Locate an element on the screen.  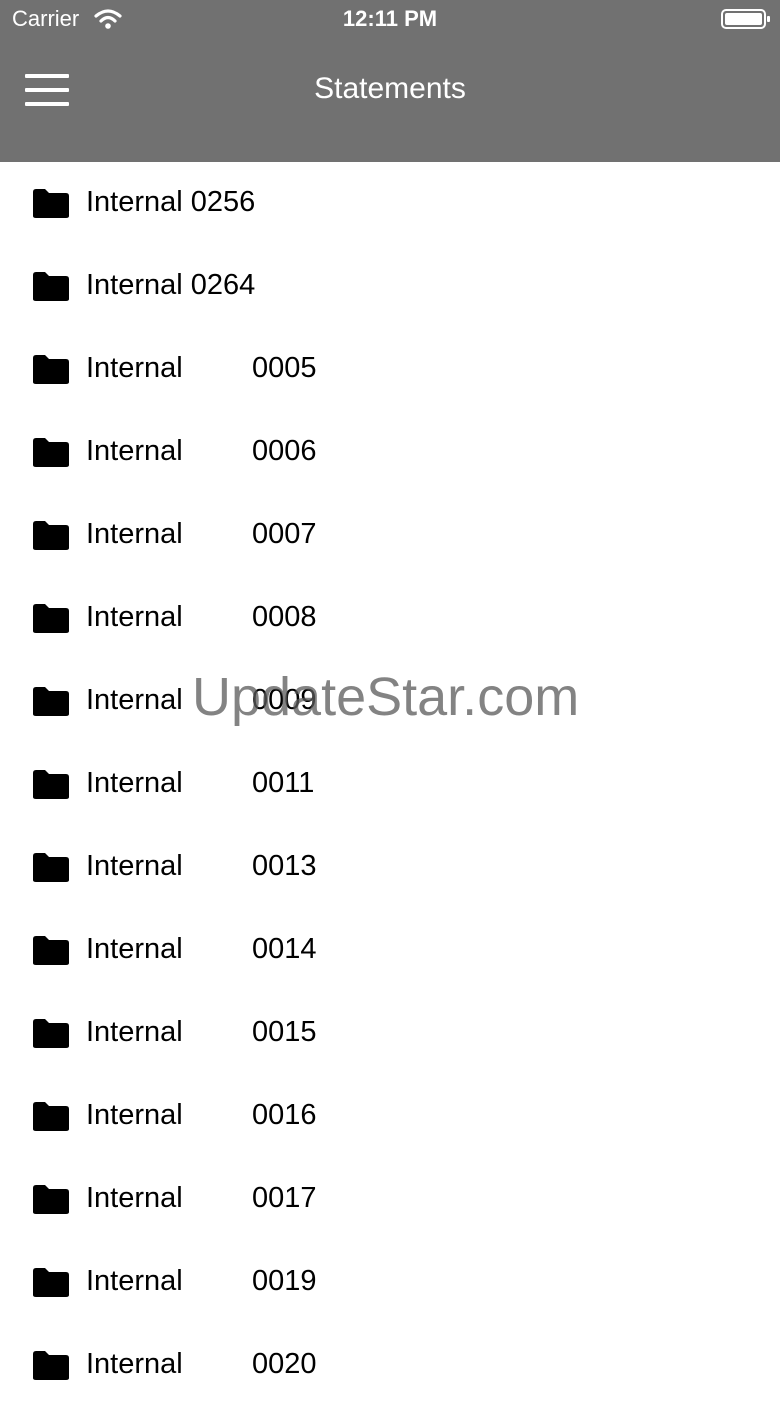
folder-row: Internal 0008 is located at coordinates (390, 618).